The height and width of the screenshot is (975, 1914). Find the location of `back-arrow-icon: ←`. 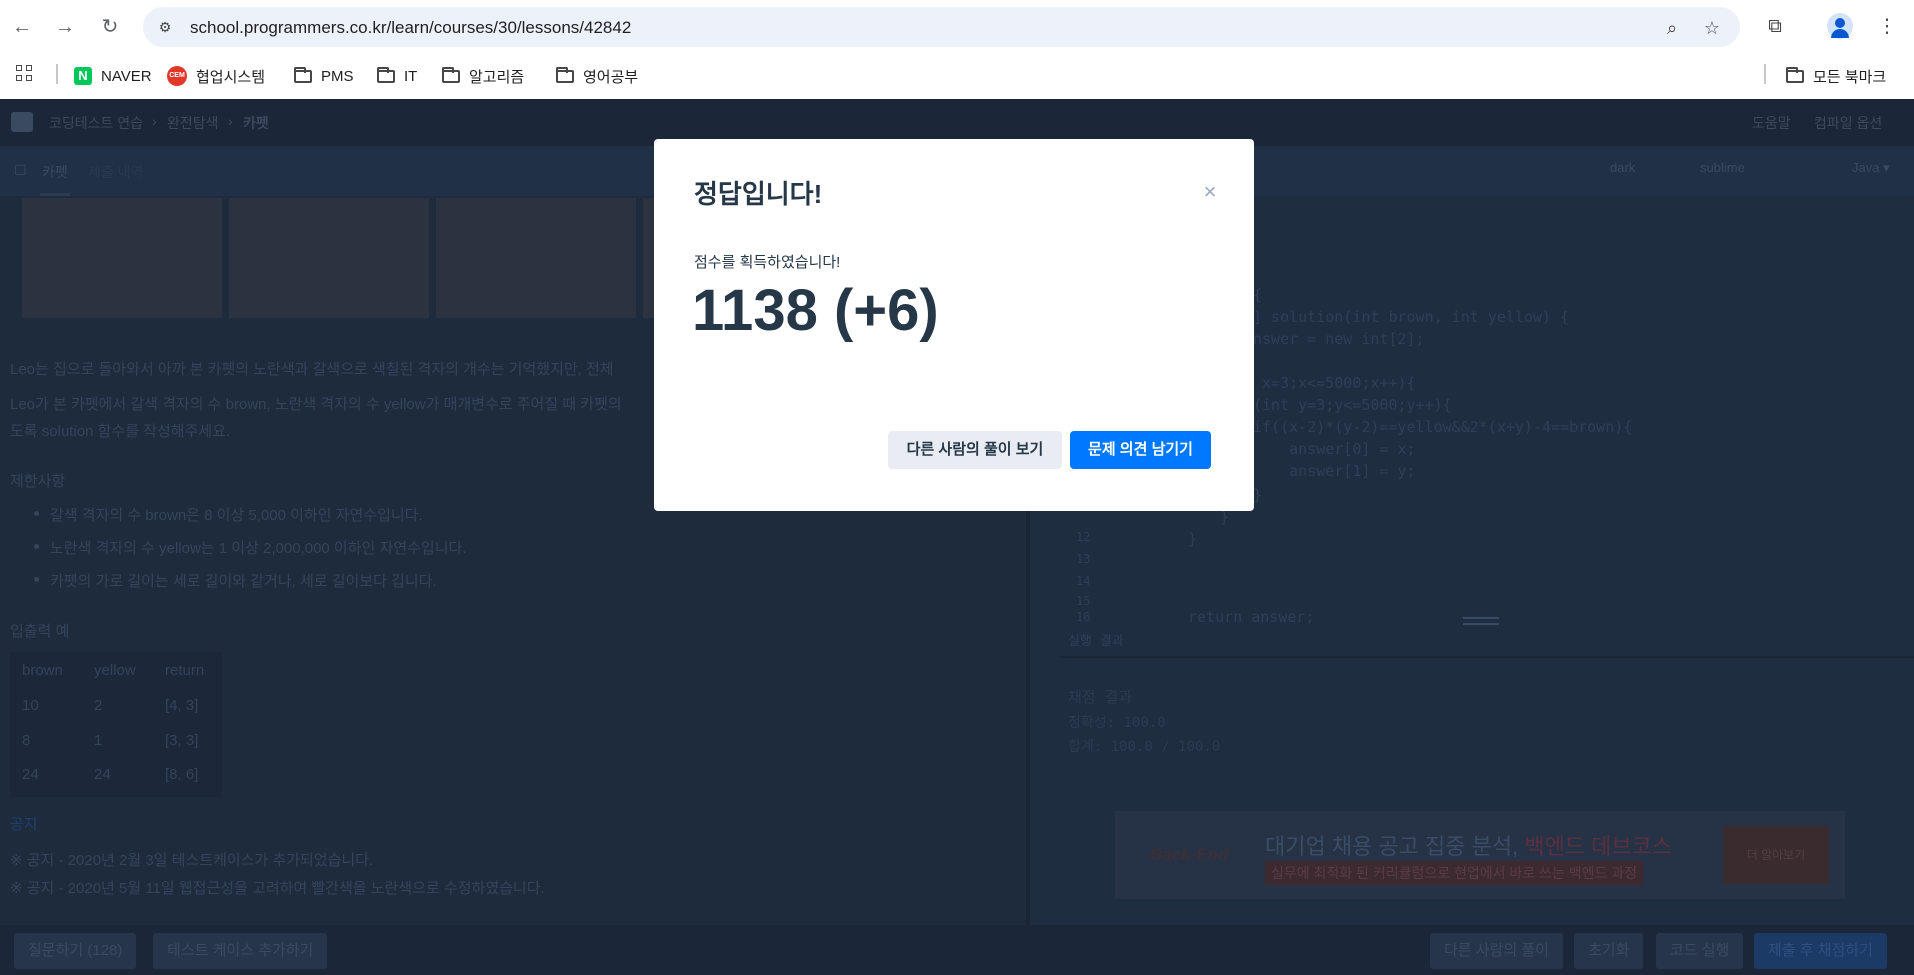

back-arrow-icon: ← is located at coordinates (22, 27).